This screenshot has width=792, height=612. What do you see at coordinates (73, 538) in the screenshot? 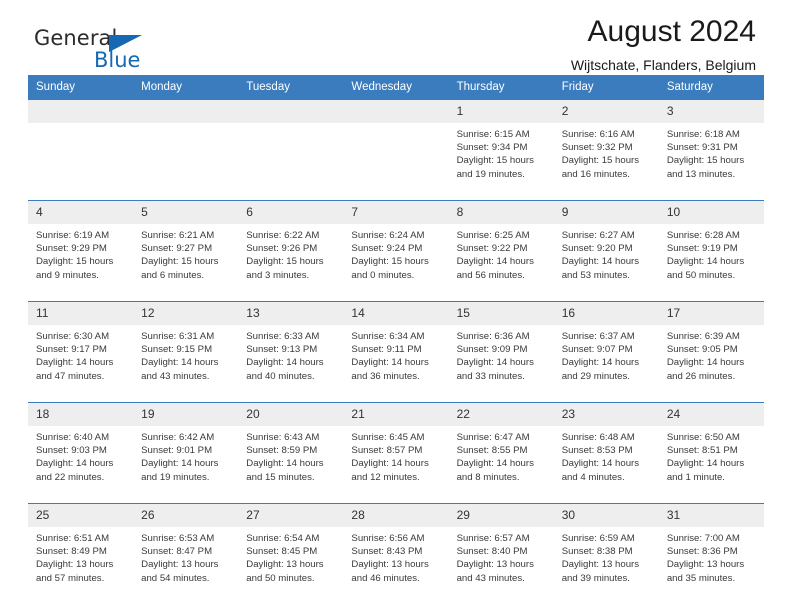
I see `sunrise-text: Sunrise: 6:51 AM` at bounding box center [73, 538].